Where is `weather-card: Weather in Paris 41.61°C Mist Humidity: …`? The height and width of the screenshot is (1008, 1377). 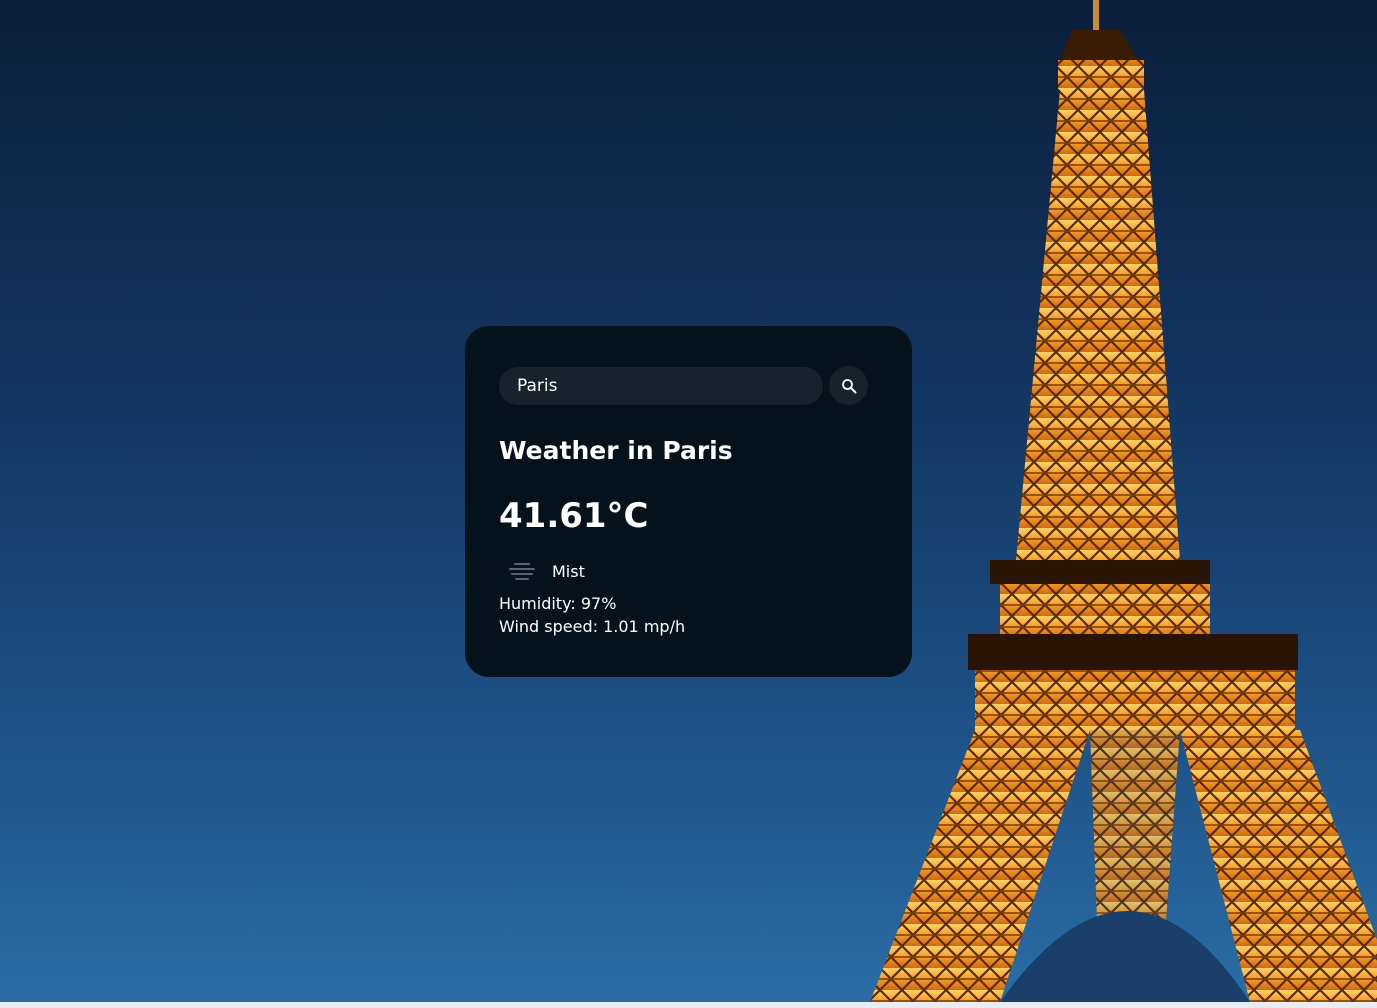
weather-card: Weather in Paris 41.61°C Mist Humidity: … is located at coordinates (688, 501).